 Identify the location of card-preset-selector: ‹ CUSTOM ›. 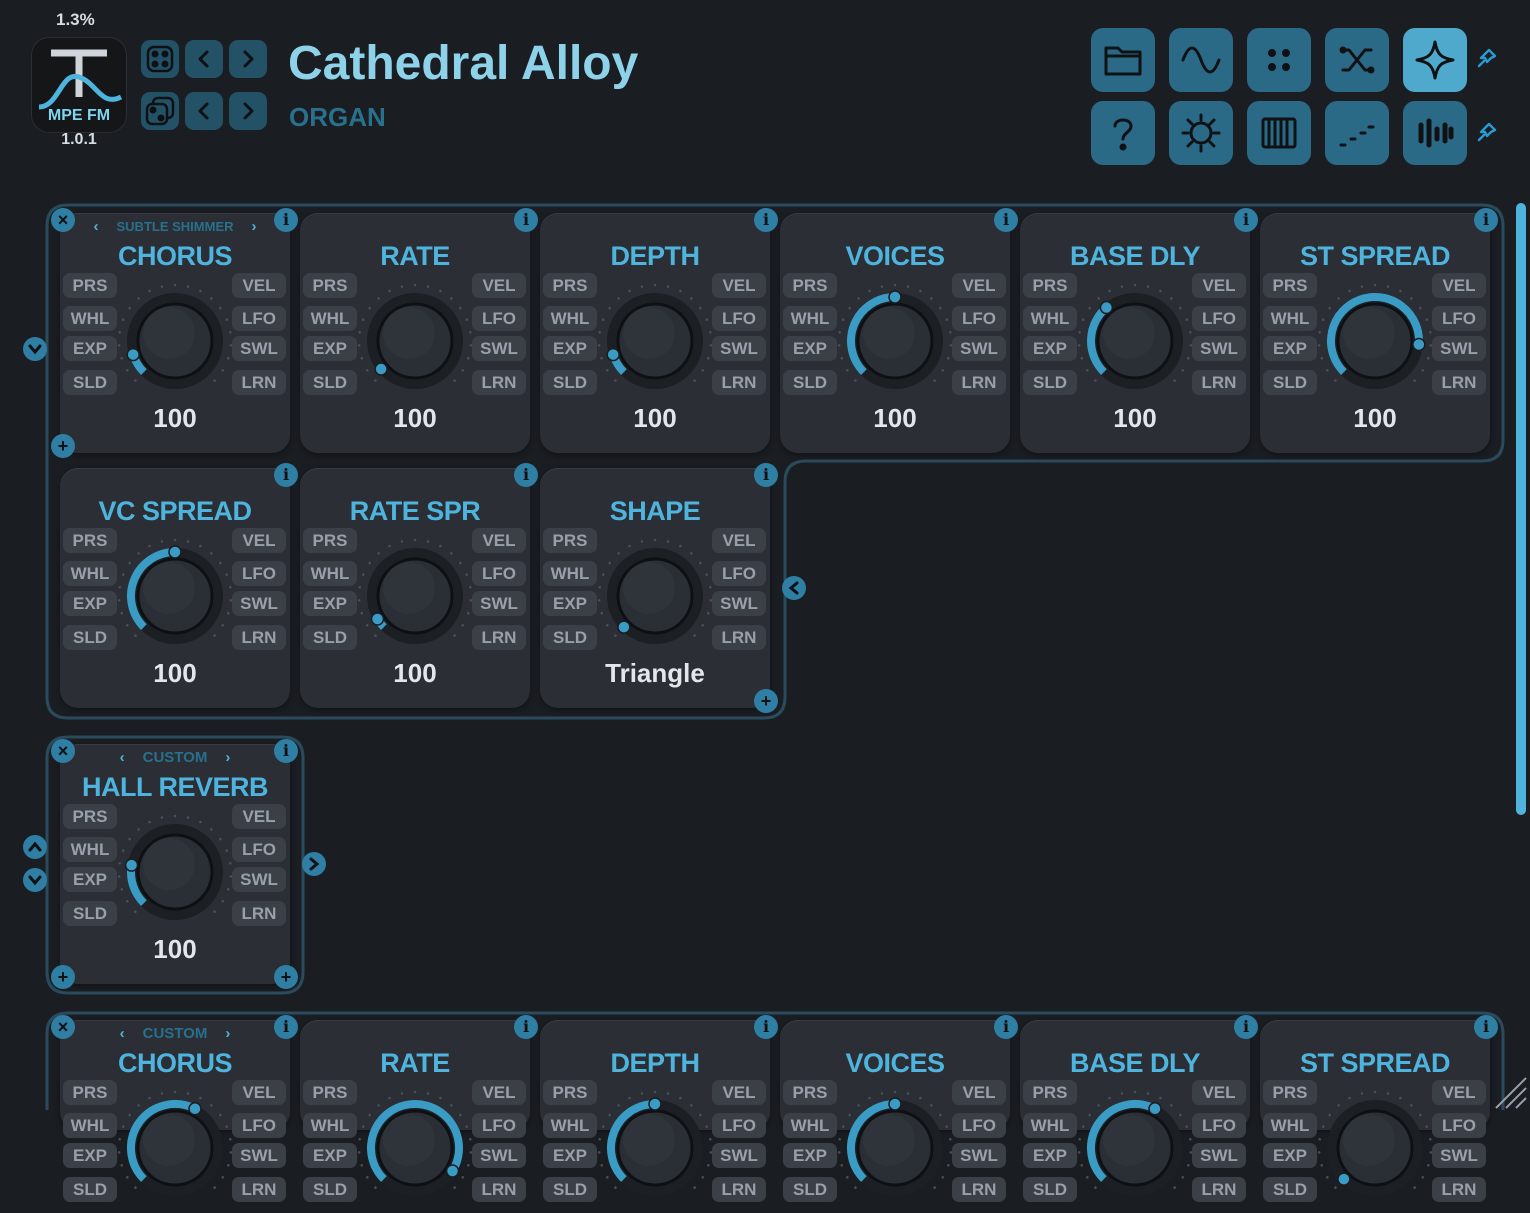
(175, 1033).